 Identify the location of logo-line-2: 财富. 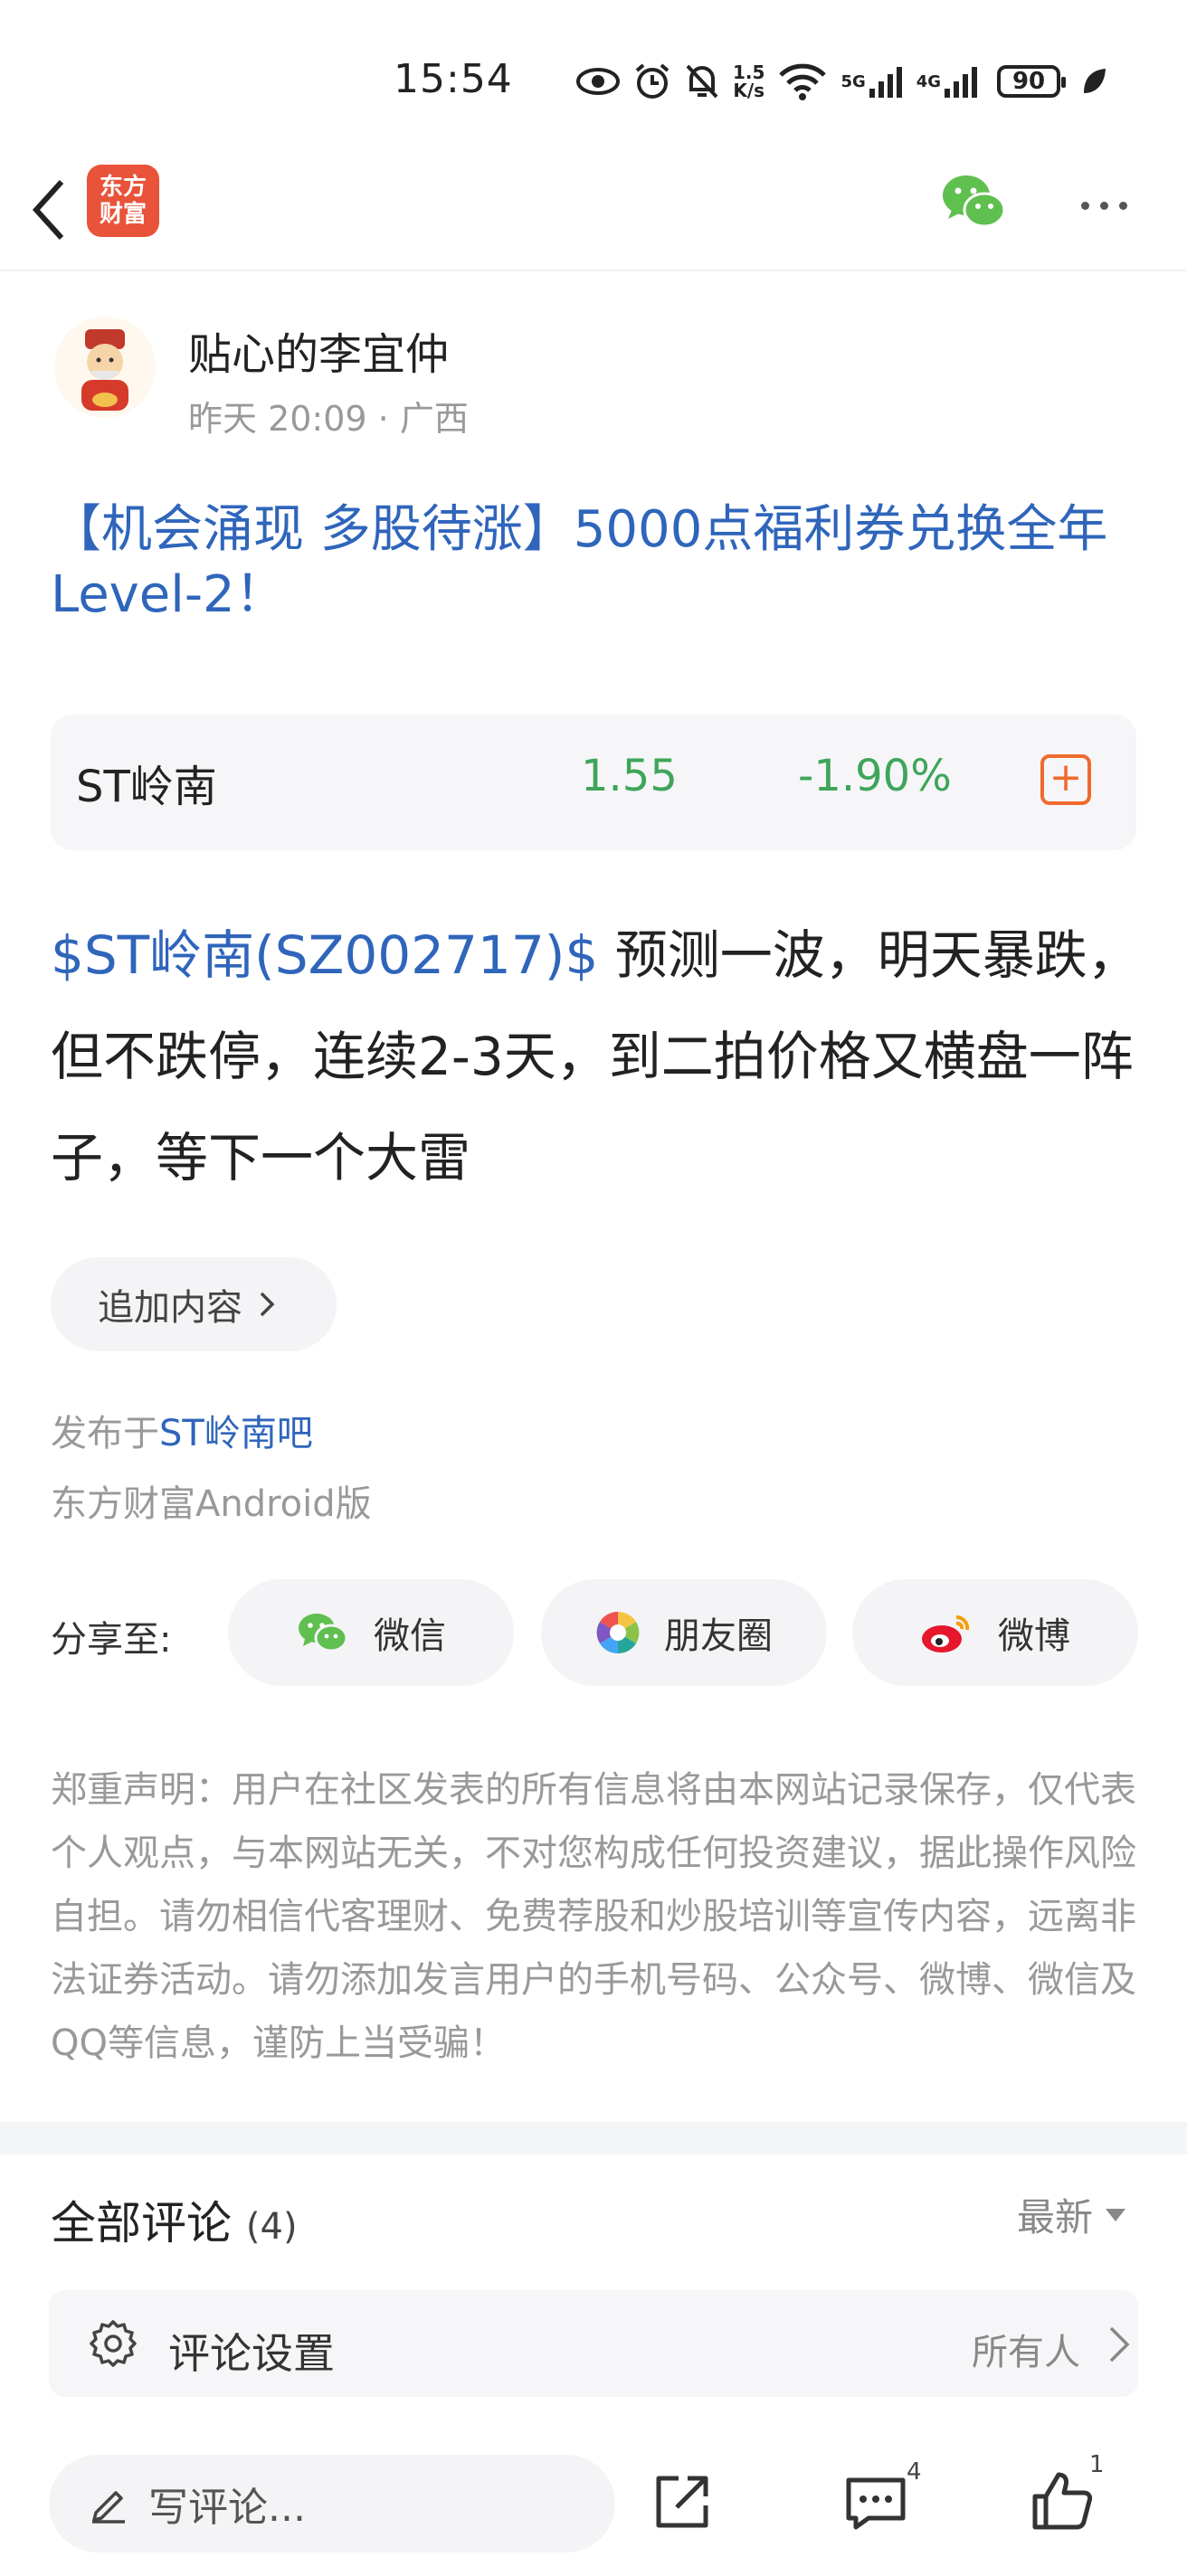
(123, 214).